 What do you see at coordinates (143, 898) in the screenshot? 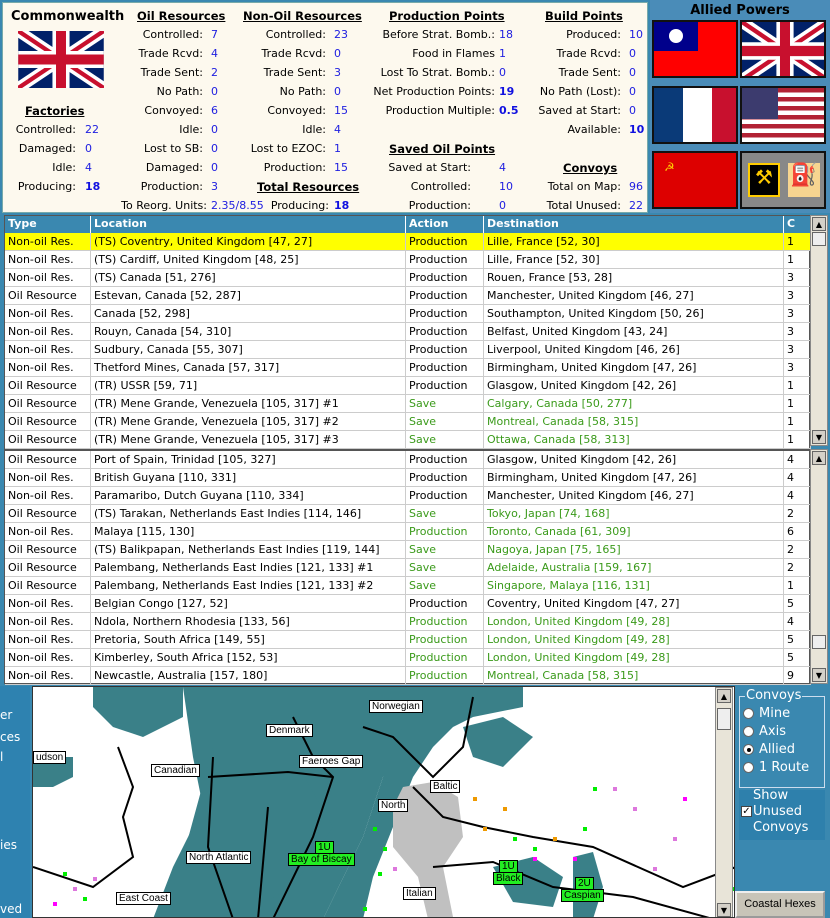
I see `zone-label-east-coast: East Coast` at bounding box center [143, 898].